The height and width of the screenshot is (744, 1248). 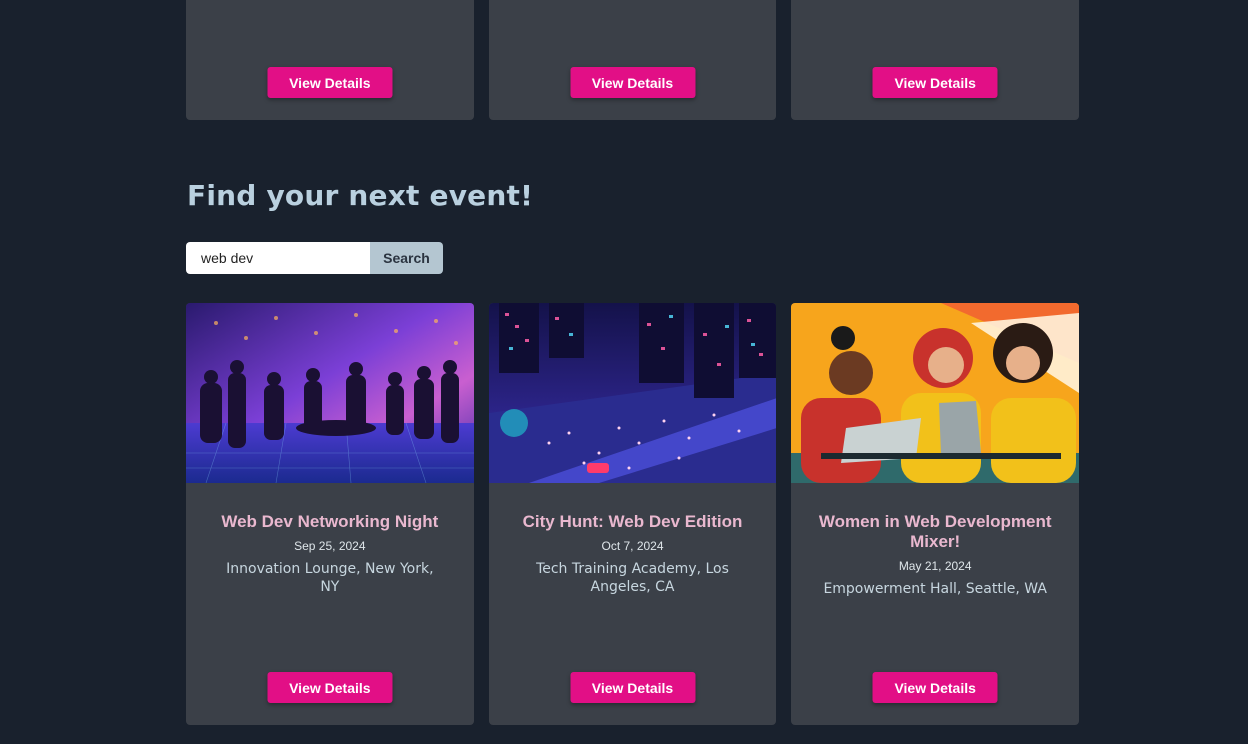 What do you see at coordinates (330, 546) in the screenshot?
I see `event-date: Sep 25, 2024` at bounding box center [330, 546].